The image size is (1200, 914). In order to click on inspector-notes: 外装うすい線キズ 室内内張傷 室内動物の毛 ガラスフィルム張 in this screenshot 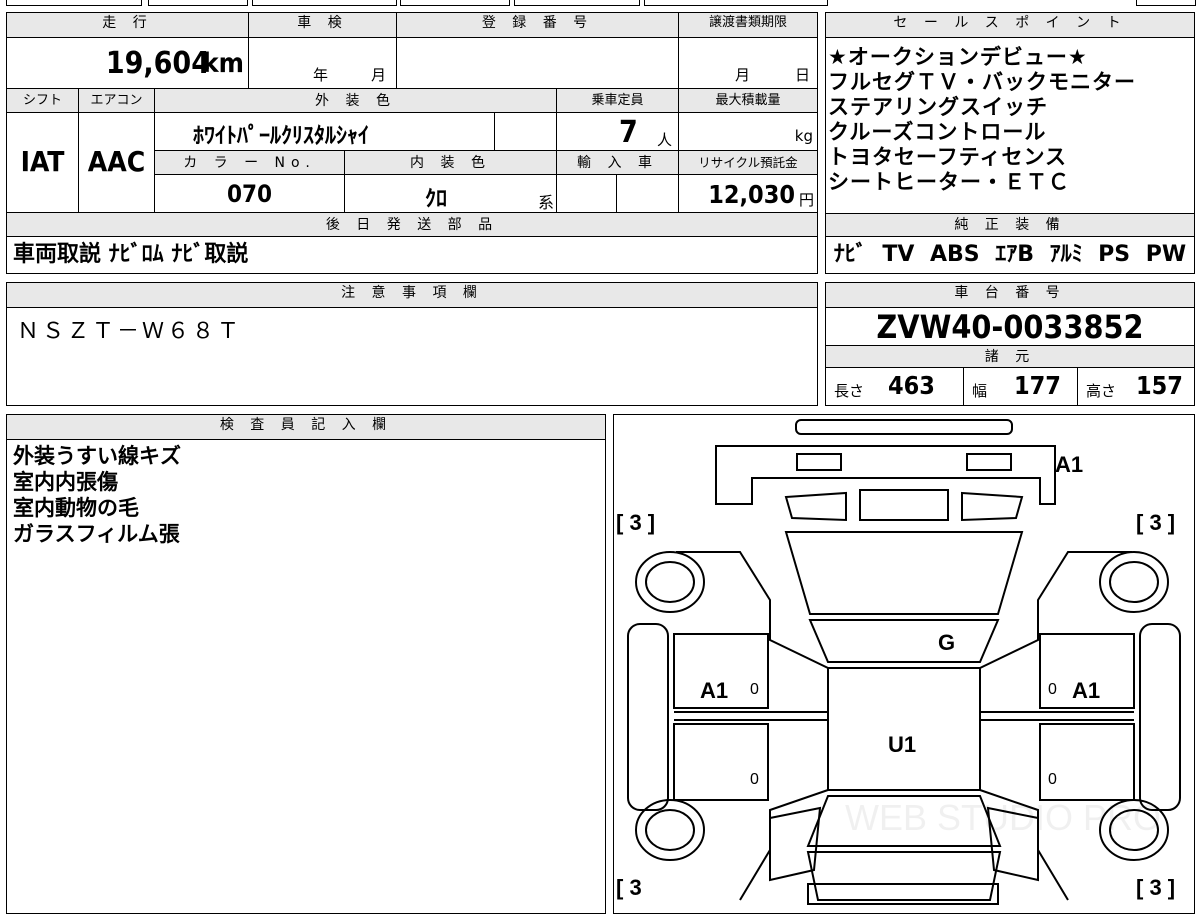, I will do `click(303, 503)`.